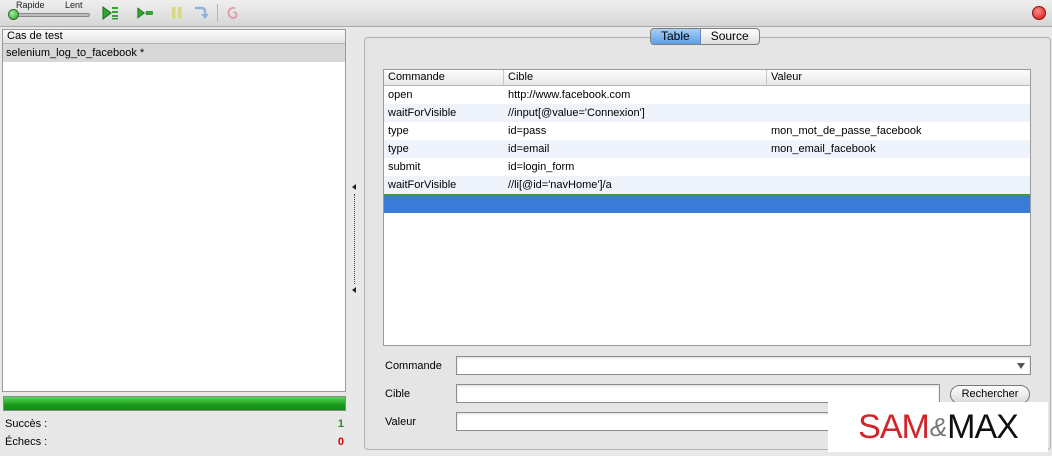 The height and width of the screenshot is (456, 1052). Describe the element at coordinates (200, 13) in the screenshot. I see `step-icon` at that location.